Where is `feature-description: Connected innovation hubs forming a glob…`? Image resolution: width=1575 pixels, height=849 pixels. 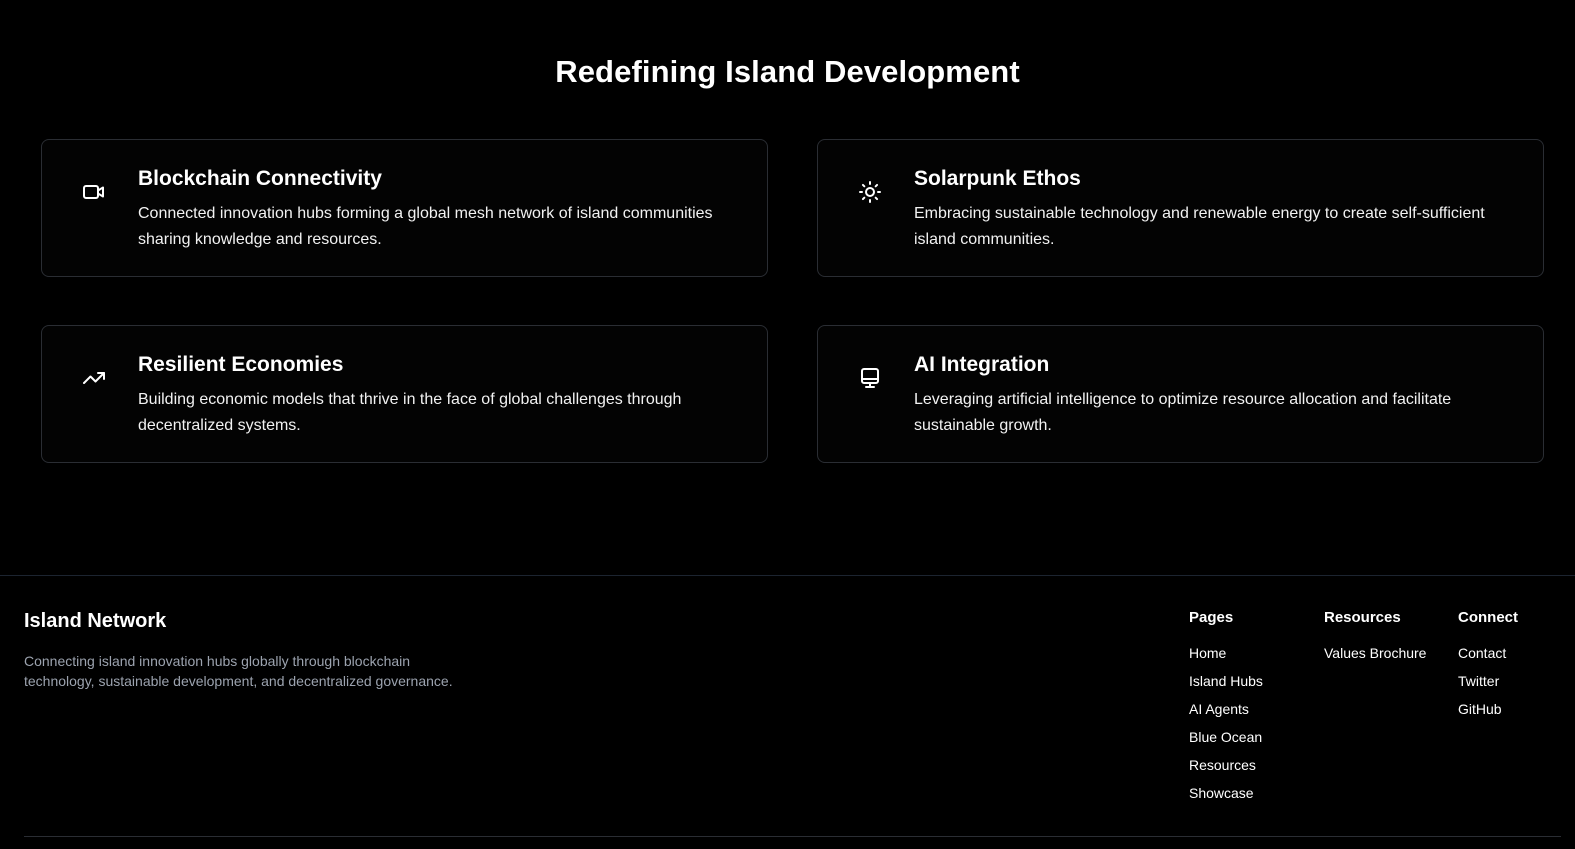 feature-description: Connected innovation hubs forming a glob… is located at coordinates (425, 226).